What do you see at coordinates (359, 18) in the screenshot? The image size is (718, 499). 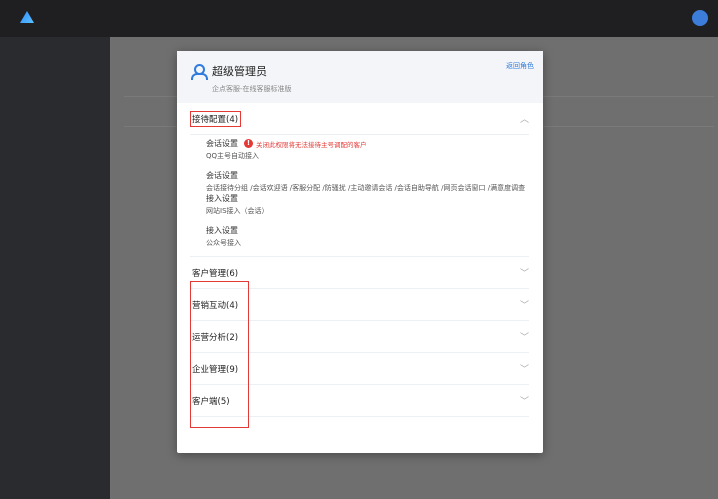 I see `top-bar` at bounding box center [359, 18].